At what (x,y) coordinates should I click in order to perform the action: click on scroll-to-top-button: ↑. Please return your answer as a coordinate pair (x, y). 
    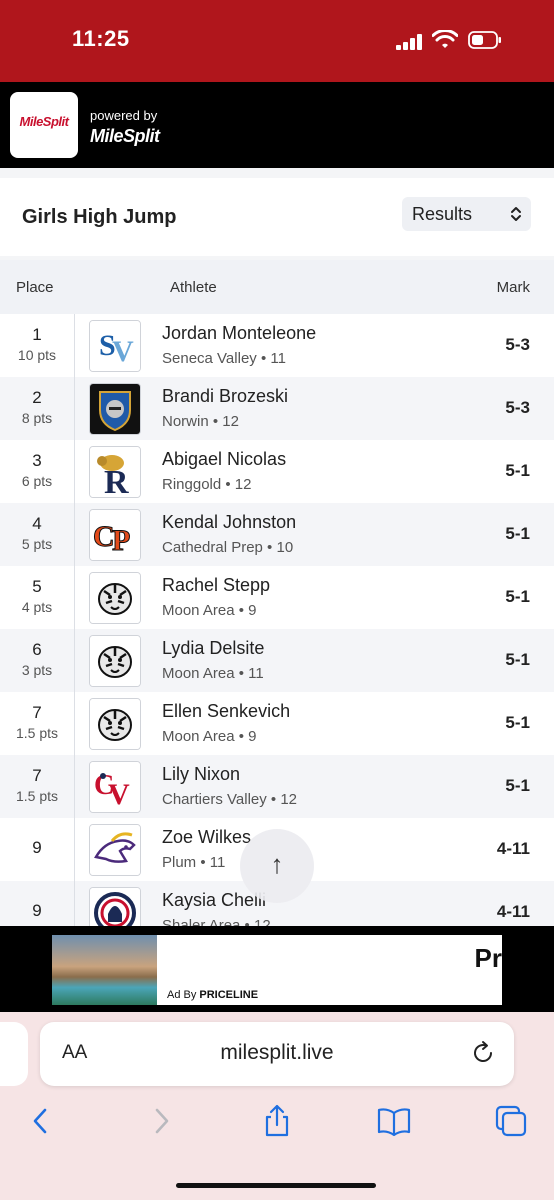
    Looking at the image, I should click on (277, 866).